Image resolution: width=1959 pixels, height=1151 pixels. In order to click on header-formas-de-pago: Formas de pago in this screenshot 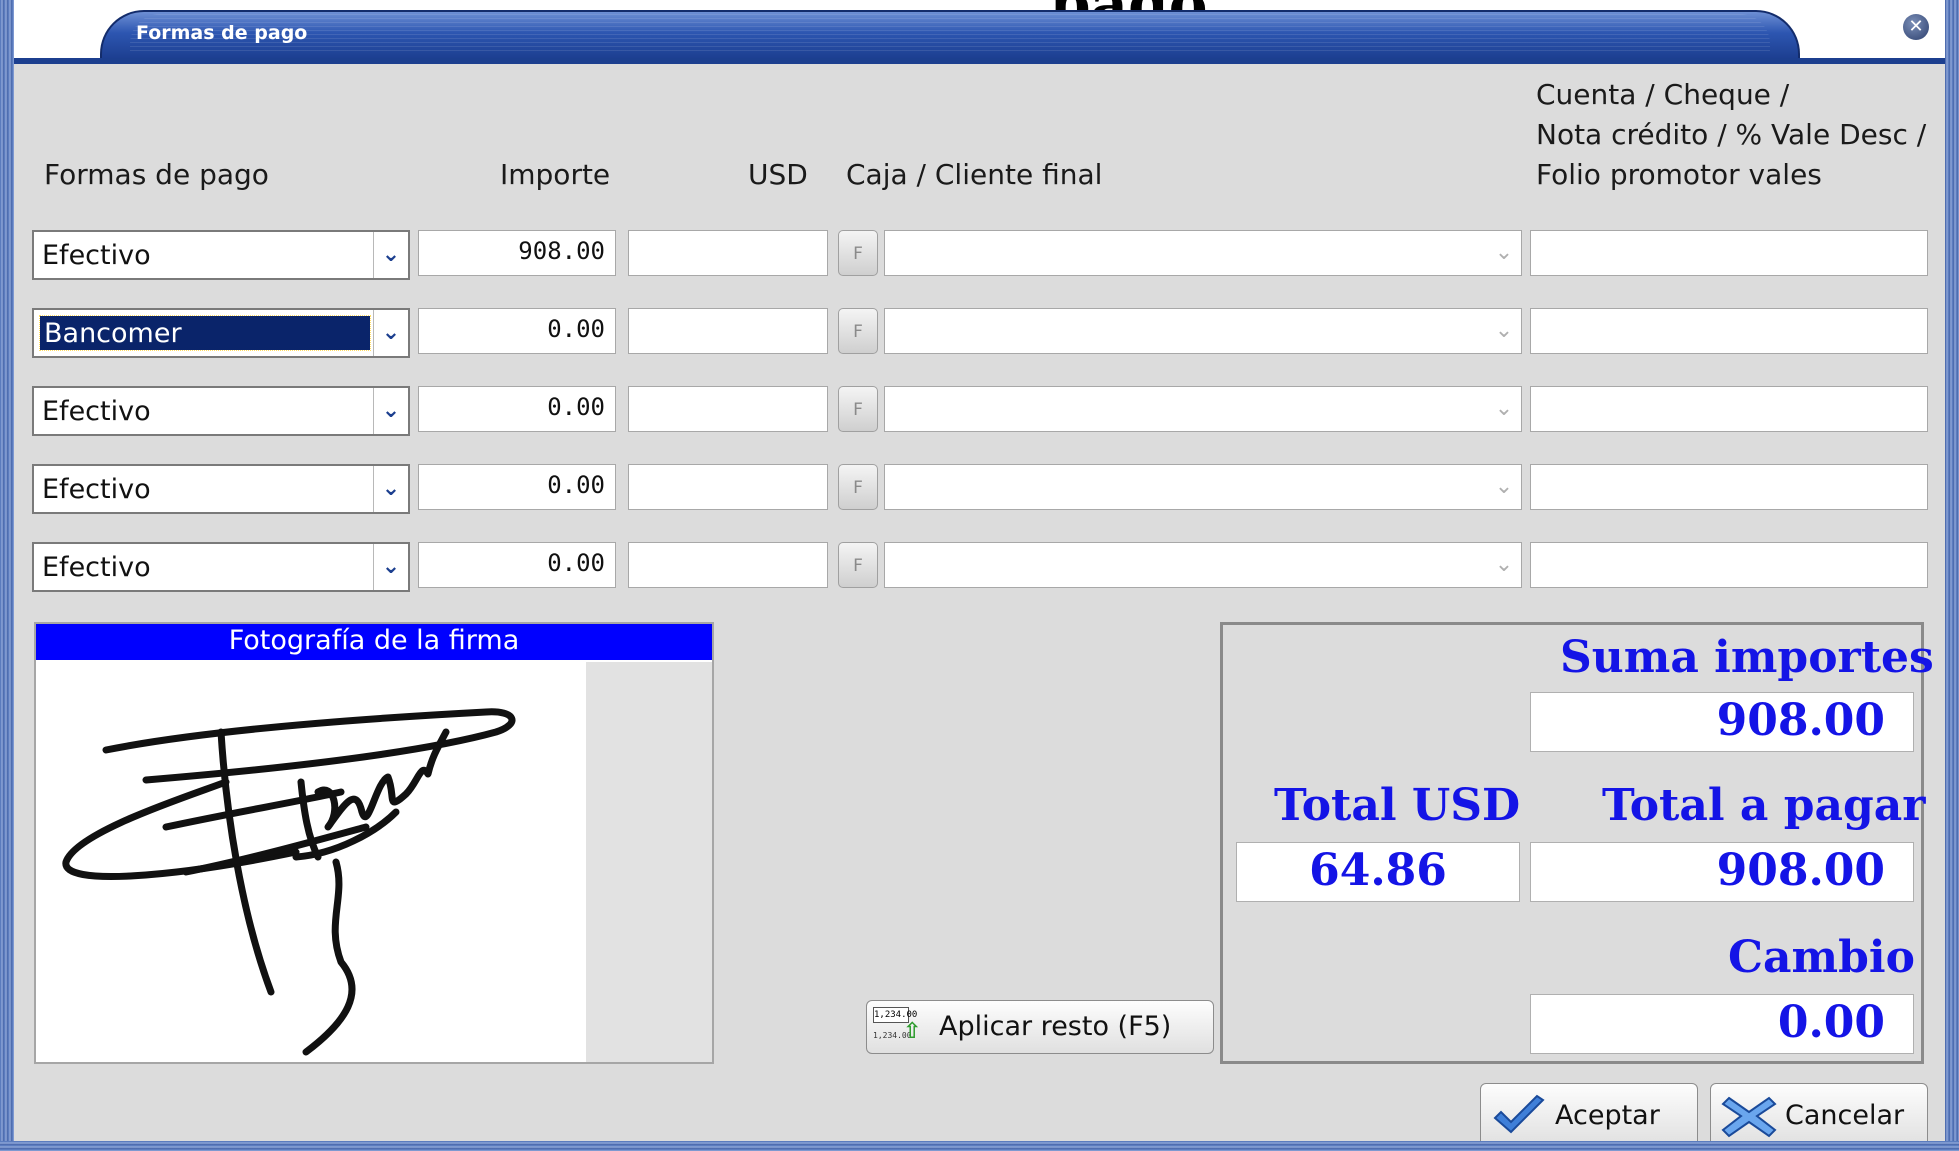, I will do `click(156, 174)`.